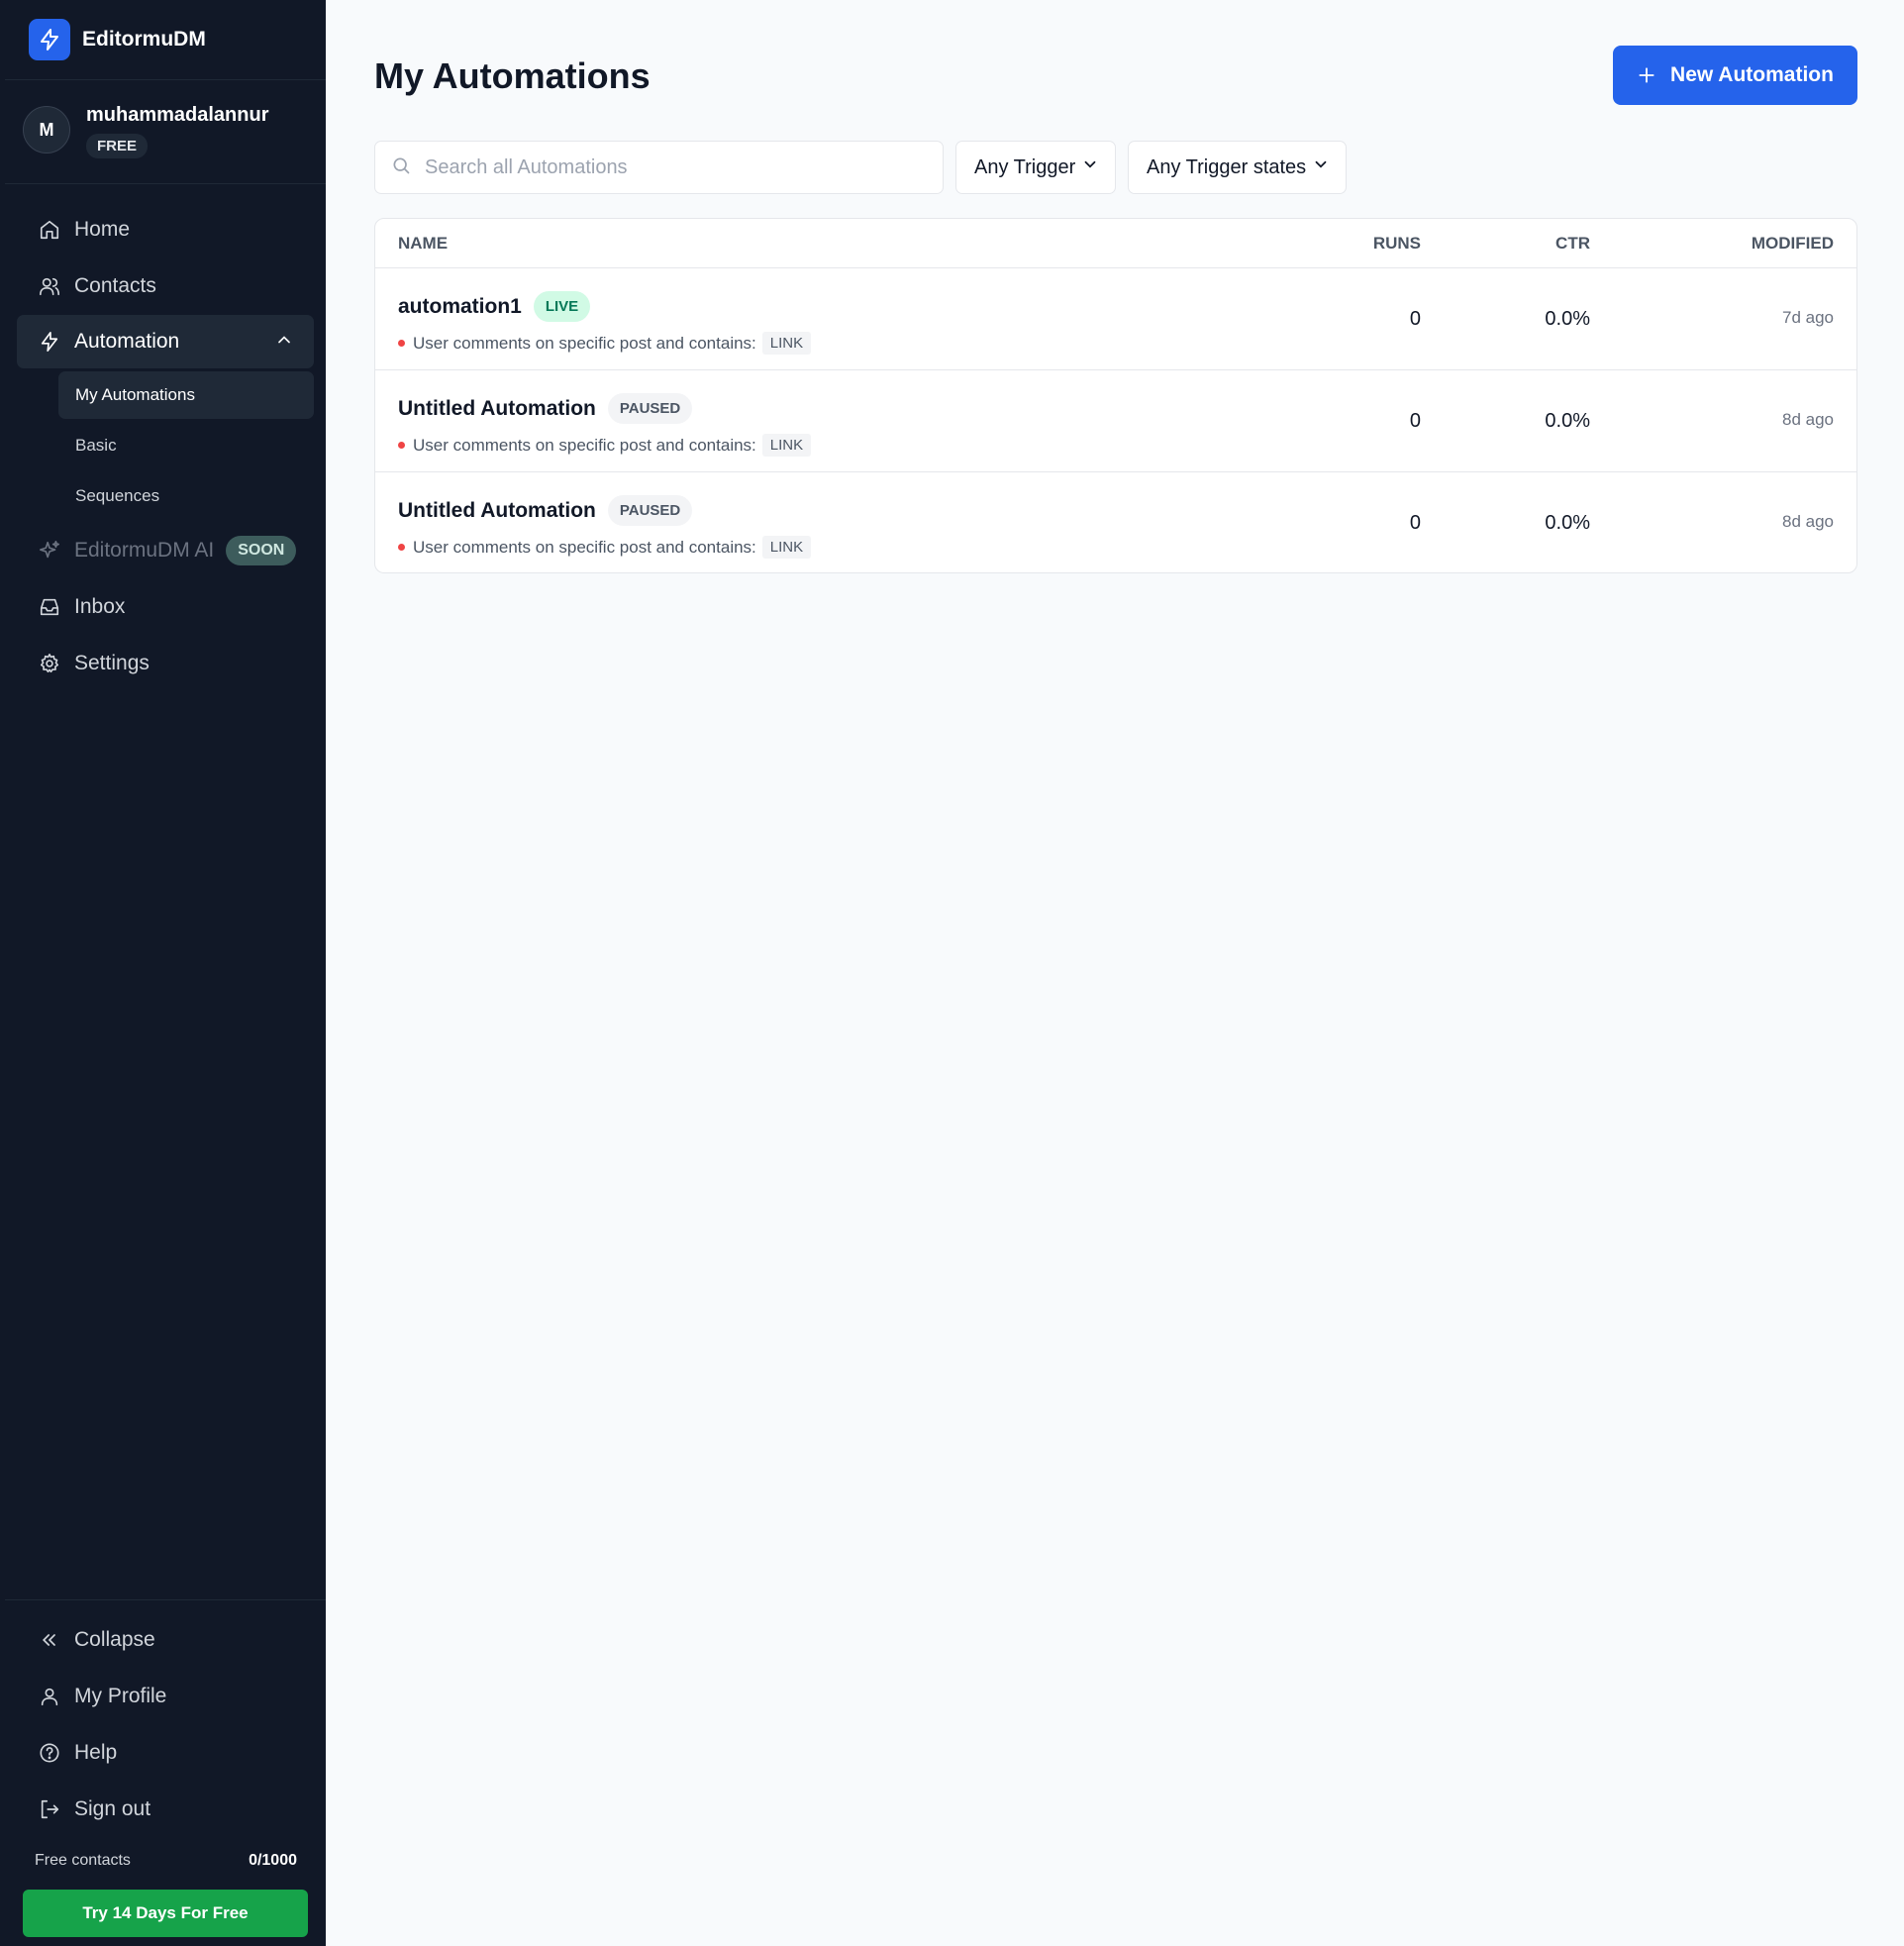 The height and width of the screenshot is (1946, 1904). Describe the element at coordinates (423, 244) in the screenshot. I see `column-header-name: NAME` at that location.